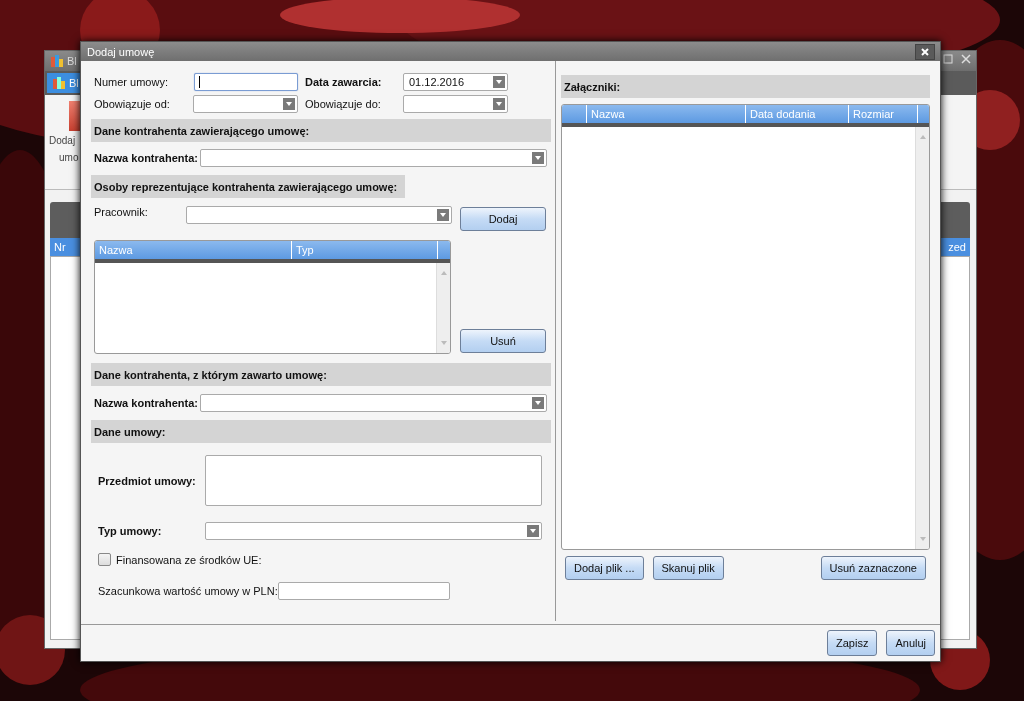  Describe the element at coordinates (745, 86) in the screenshot. I see `section-header: Załączniki:` at that location.